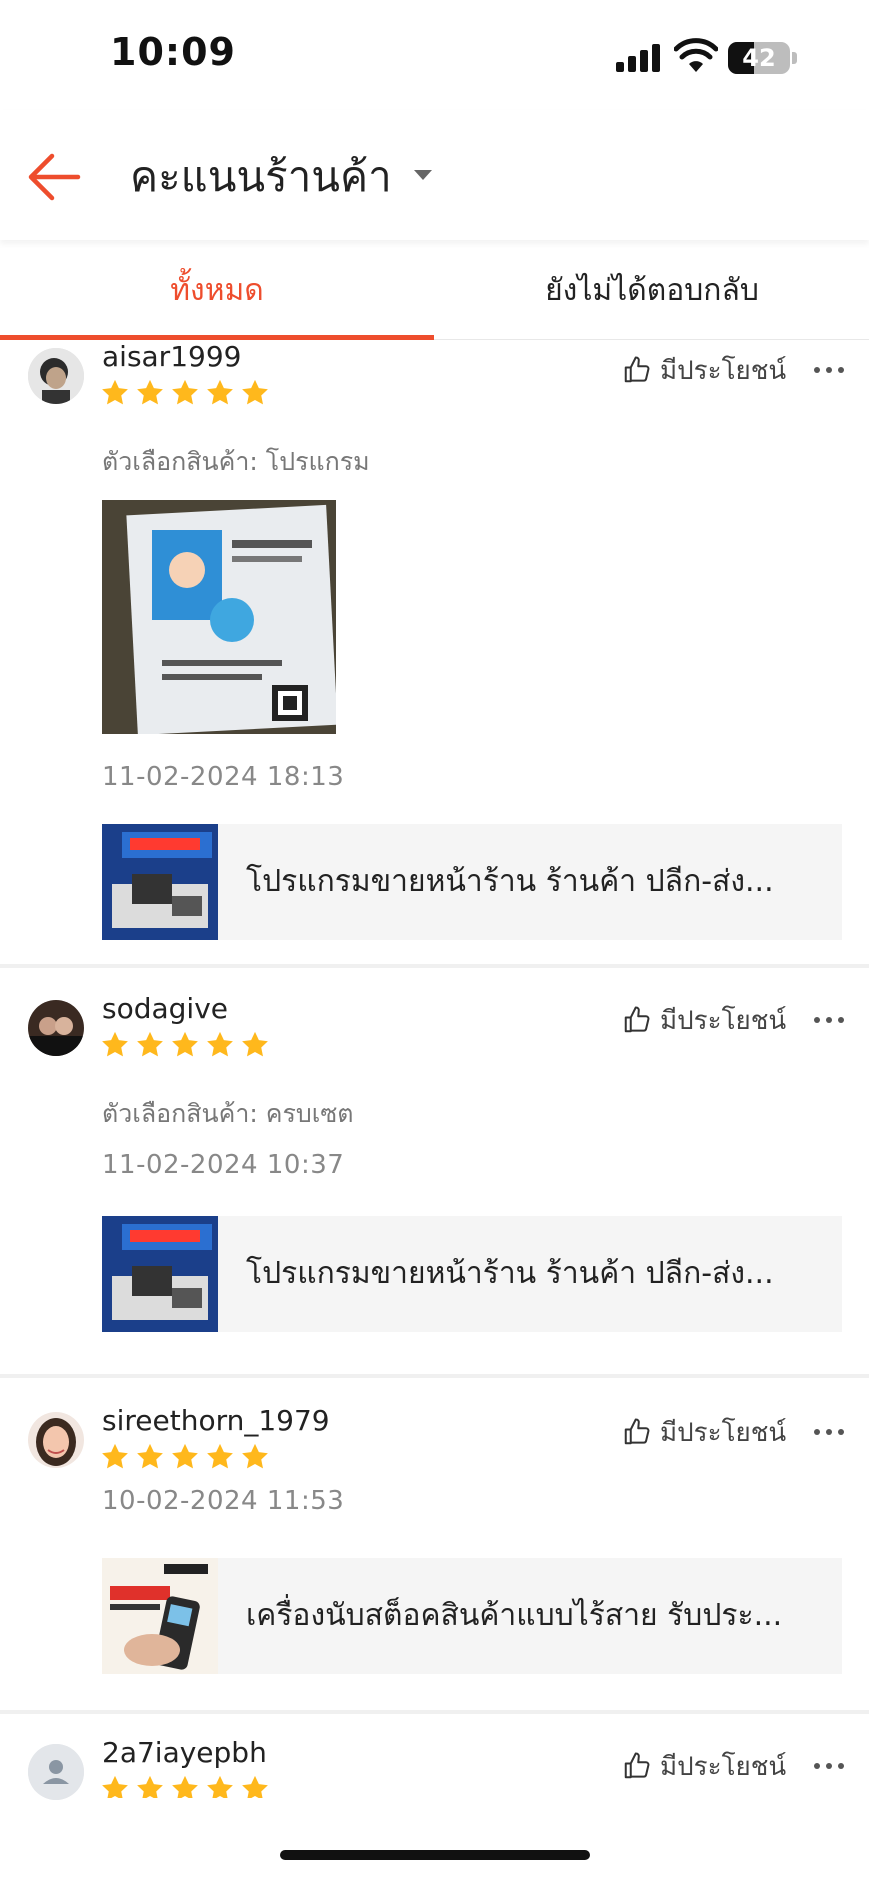 The image size is (869, 1882). Describe the element at coordinates (236, 461) in the screenshot. I see `review-variation: ตัวเลือกสินค้า: โปรแกรม` at that location.